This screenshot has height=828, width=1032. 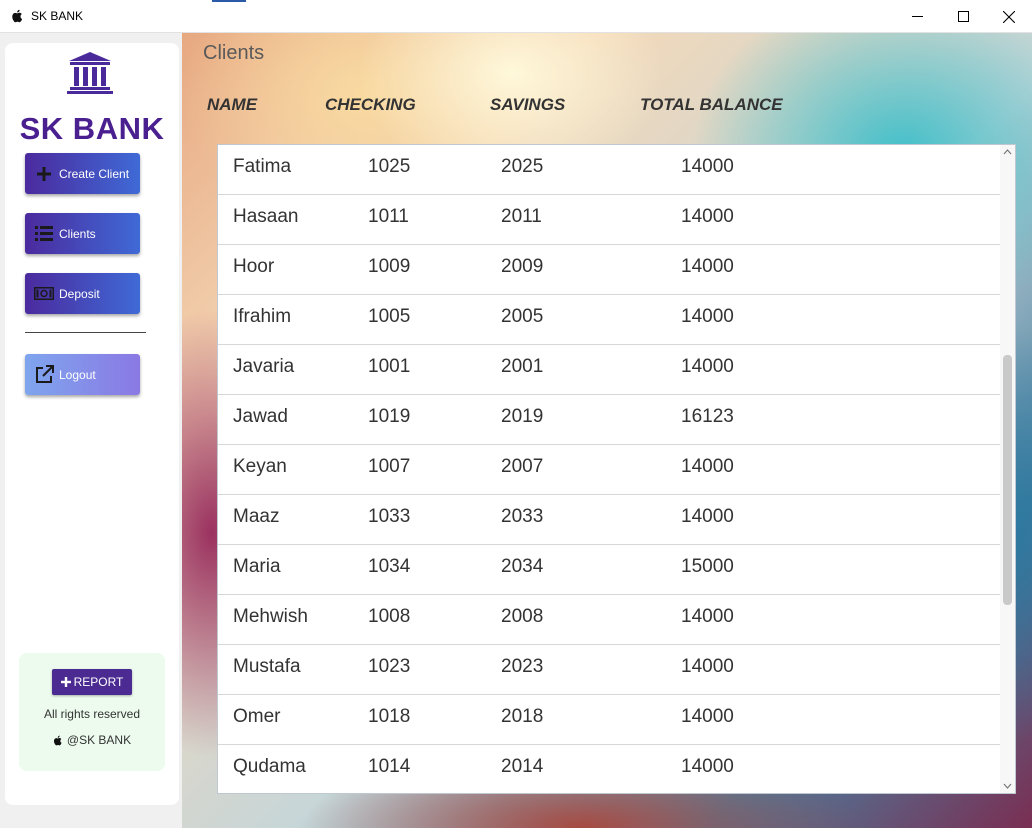 What do you see at coordinates (707, 566) in the screenshot?
I see `cell-total: 15000` at bounding box center [707, 566].